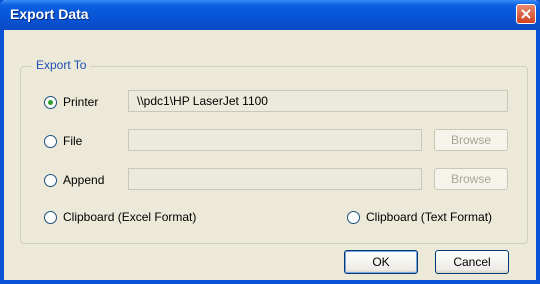  Describe the element at coordinates (130, 217) in the screenshot. I see `clipboard-excel-label: Clipboard (Excel Format)` at that location.